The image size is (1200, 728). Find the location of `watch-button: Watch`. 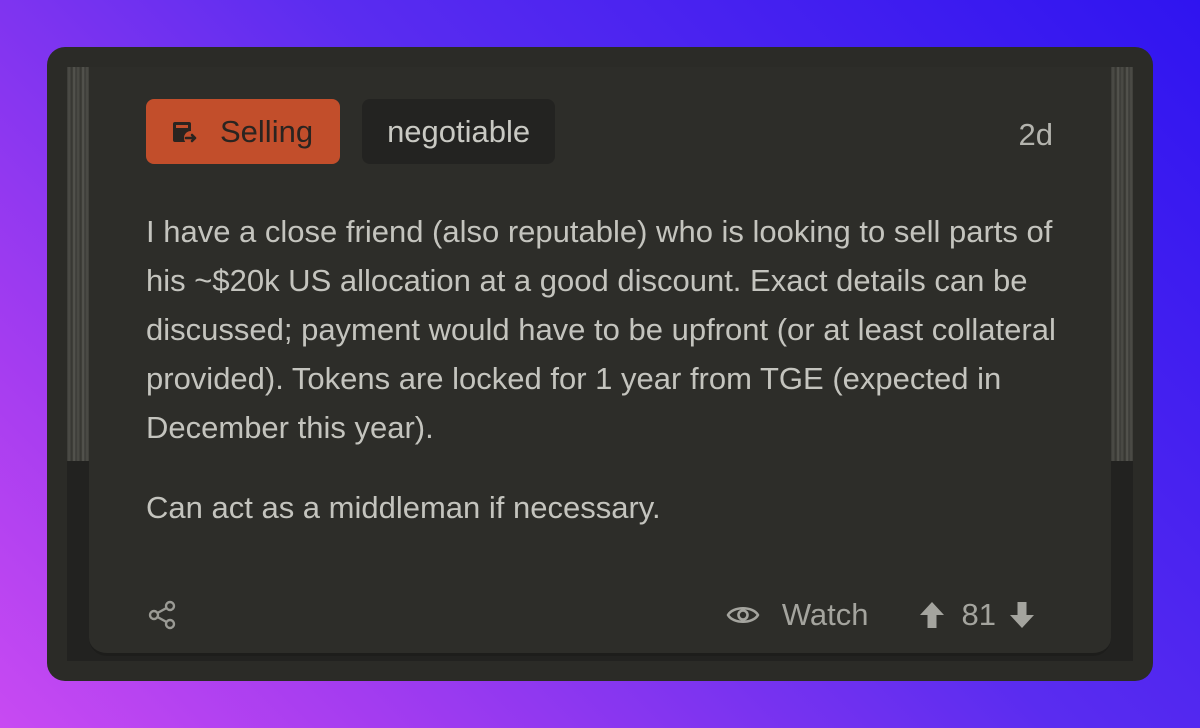

watch-button: Watch is located at coordinates (797, 615).